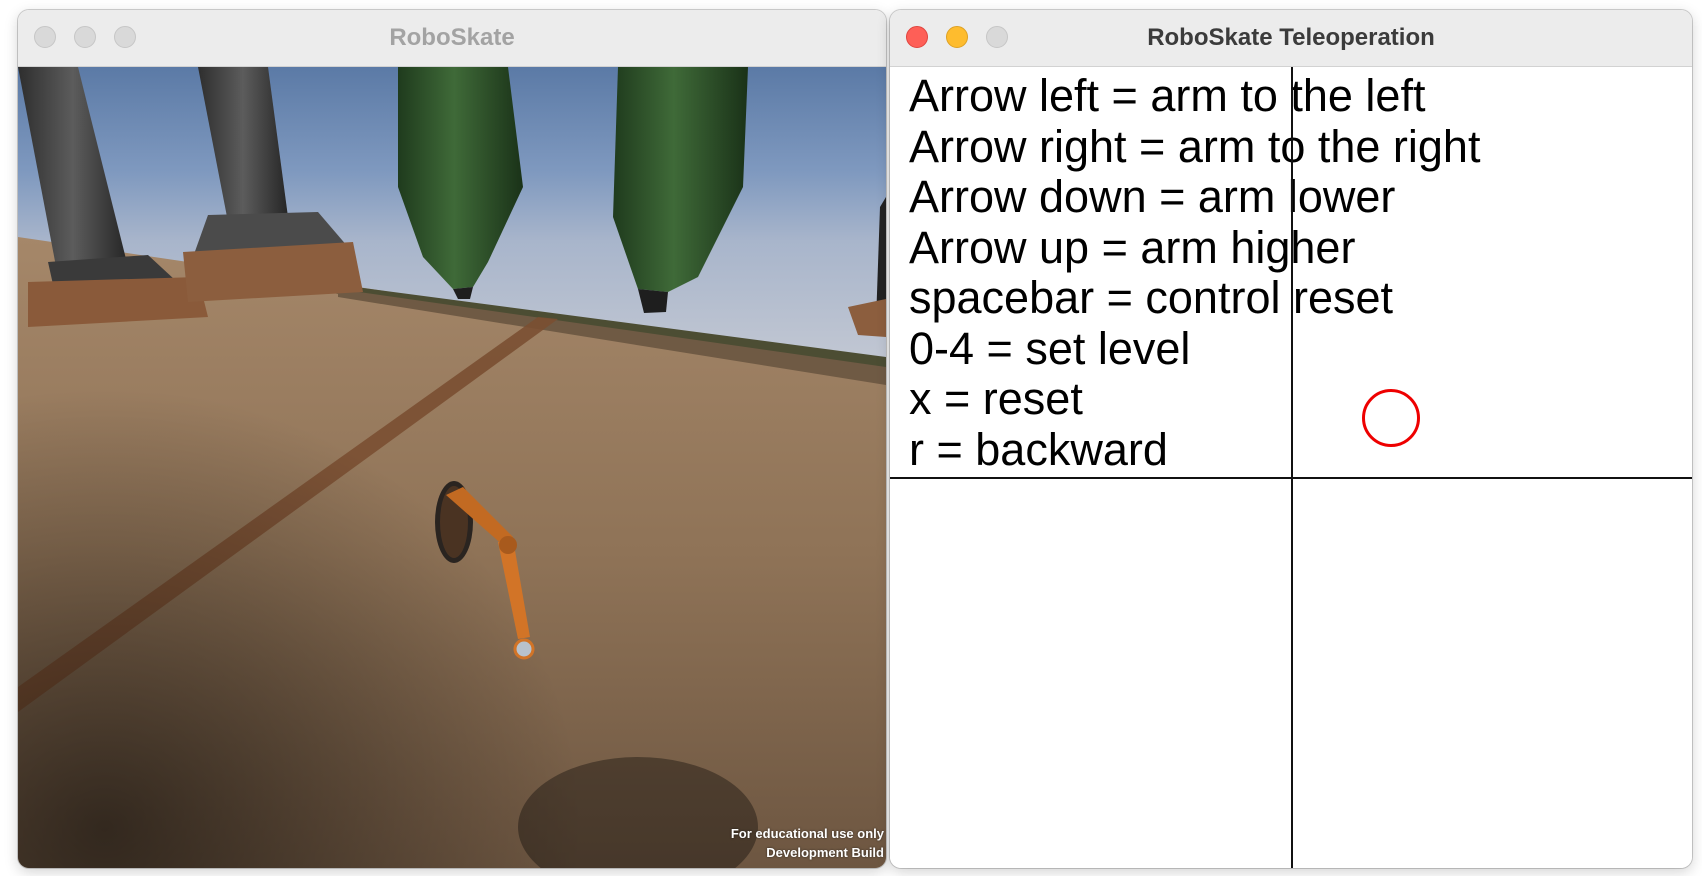 The height and width of the screenshot is (876, 1702). I want to click on title-bar: RoboSkate, so click(452, 38).